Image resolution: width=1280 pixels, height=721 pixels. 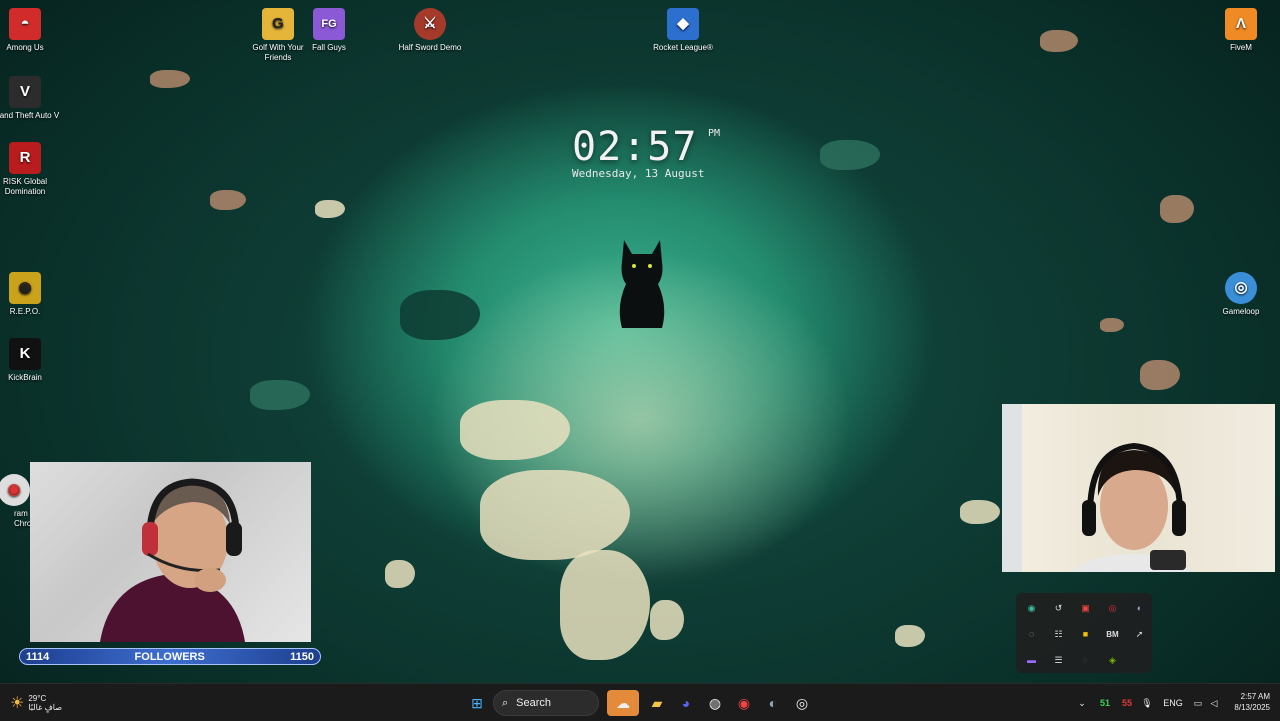 I want to click on arrow-icon: ↺, so click(x=1058, y=608).